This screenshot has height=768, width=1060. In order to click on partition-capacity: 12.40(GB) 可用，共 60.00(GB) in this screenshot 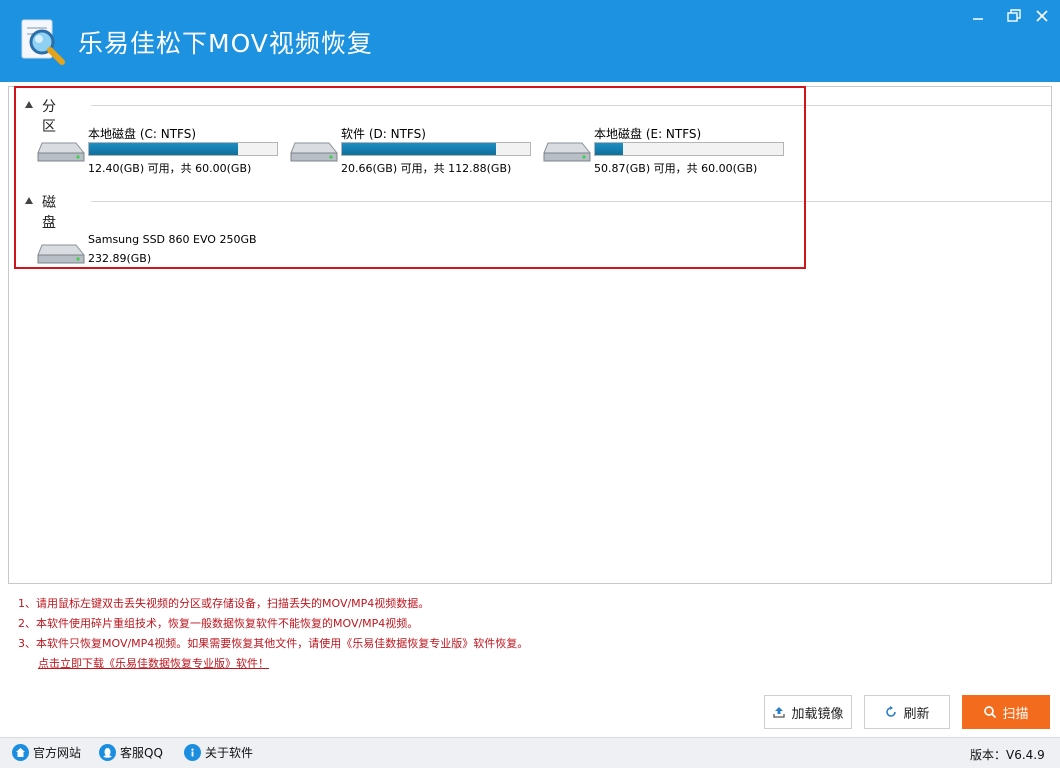, I will do `click(170, 168)`.